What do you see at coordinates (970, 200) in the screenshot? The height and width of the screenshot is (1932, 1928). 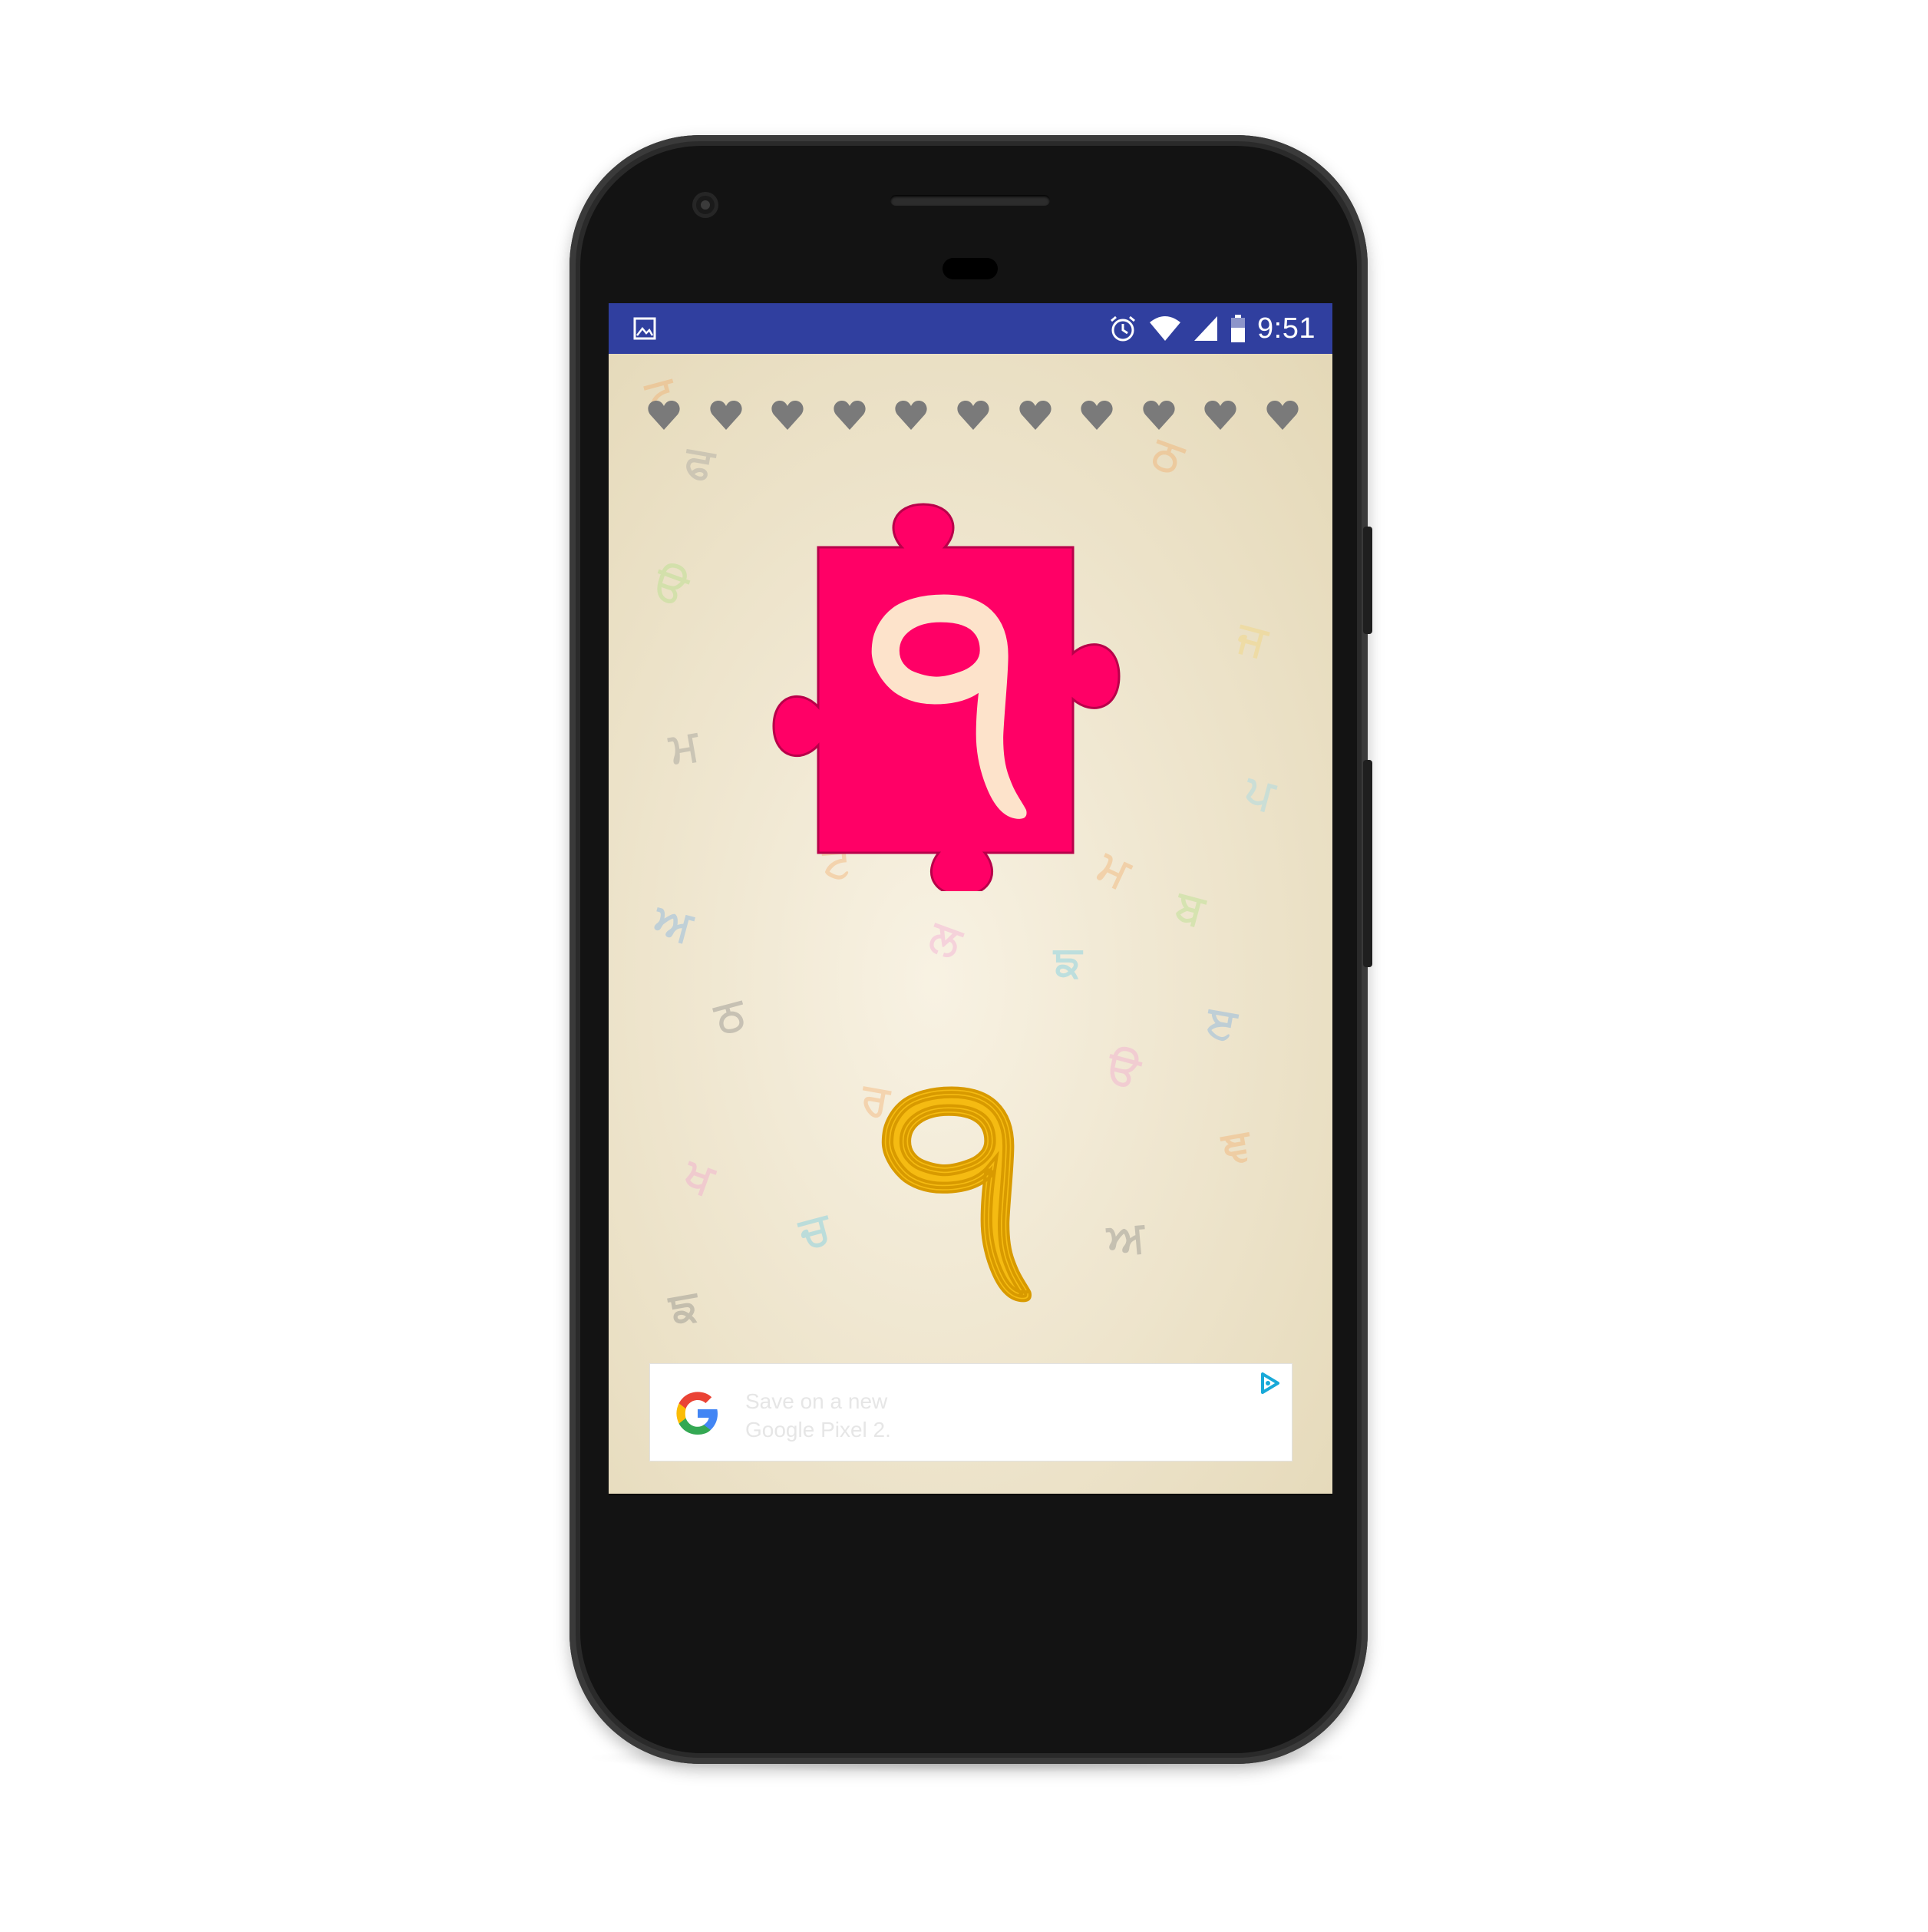 I see `earpiece-speaker` at bounding box center [970, 200].